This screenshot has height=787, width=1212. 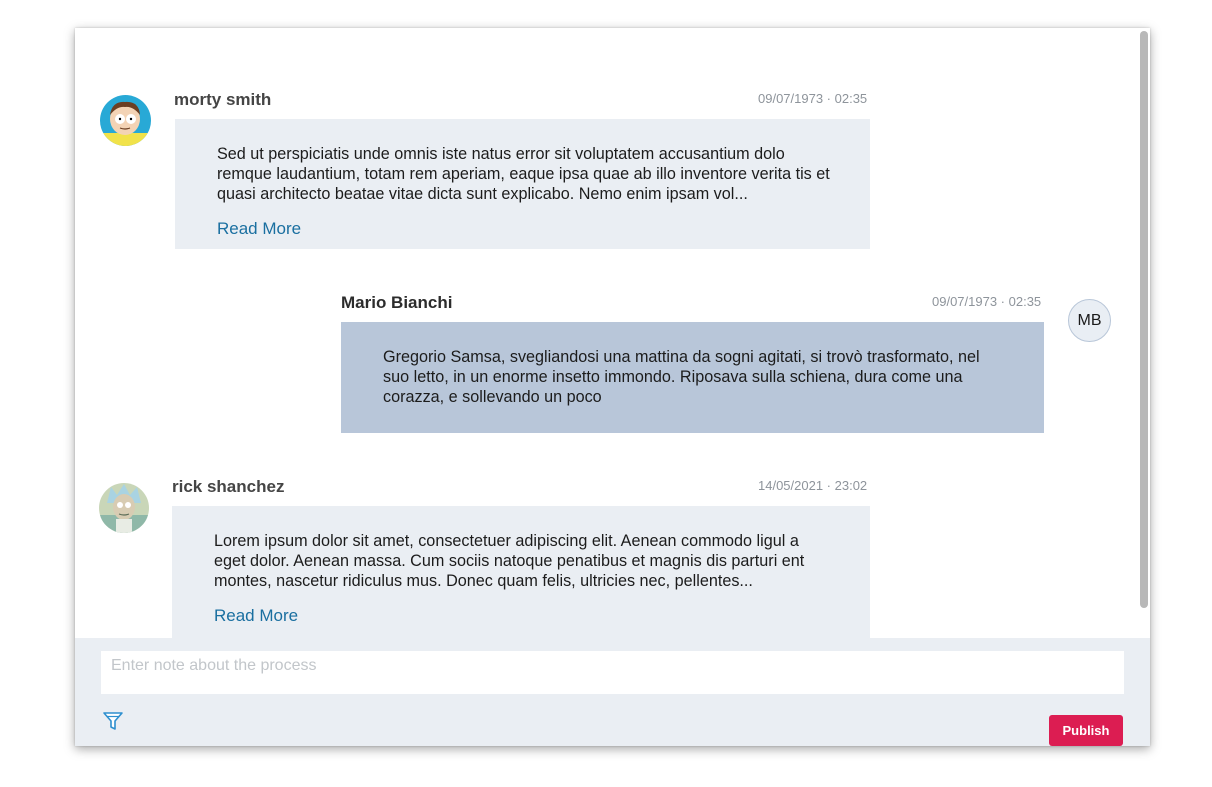 What do you see at coordinates (113, 723) in the screenshot?
I see `filter-icon` at bounding box center [113, 723].